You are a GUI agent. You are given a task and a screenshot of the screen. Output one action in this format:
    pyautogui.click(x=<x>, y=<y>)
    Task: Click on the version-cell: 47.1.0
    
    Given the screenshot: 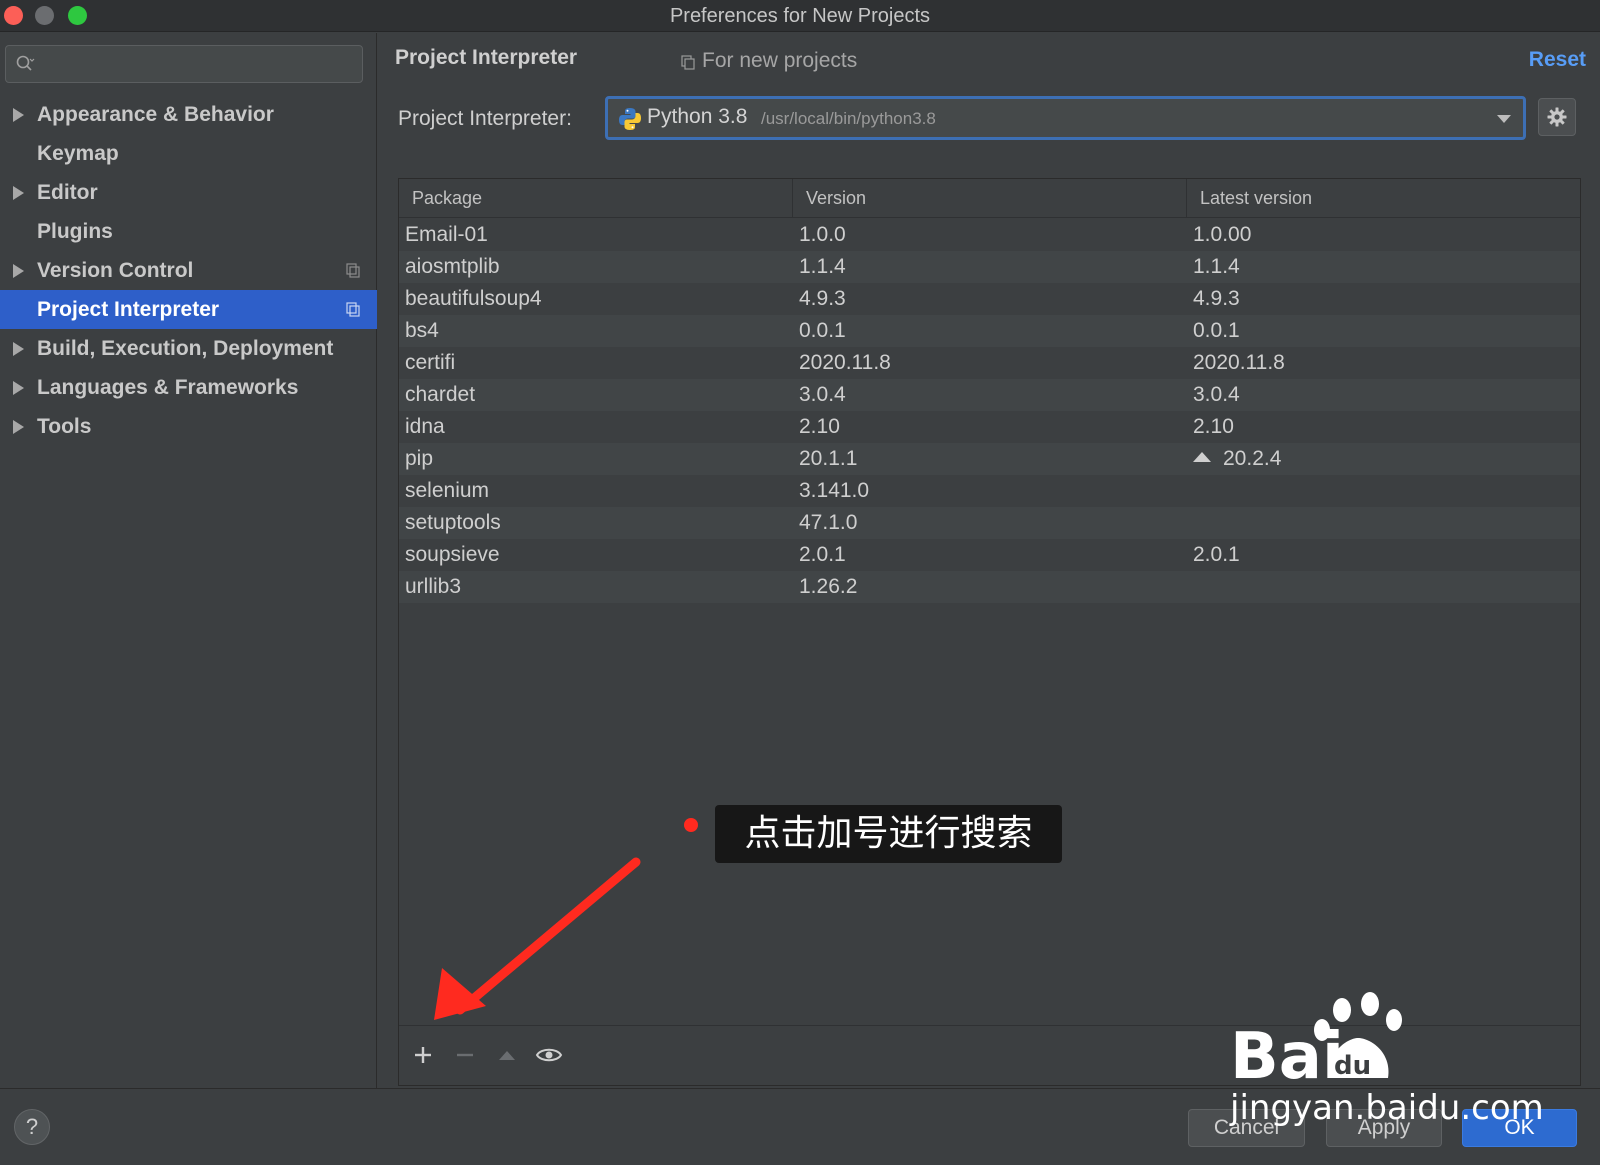 What is the action you would take?
    pyautogui.click(x=828, y=523)
    